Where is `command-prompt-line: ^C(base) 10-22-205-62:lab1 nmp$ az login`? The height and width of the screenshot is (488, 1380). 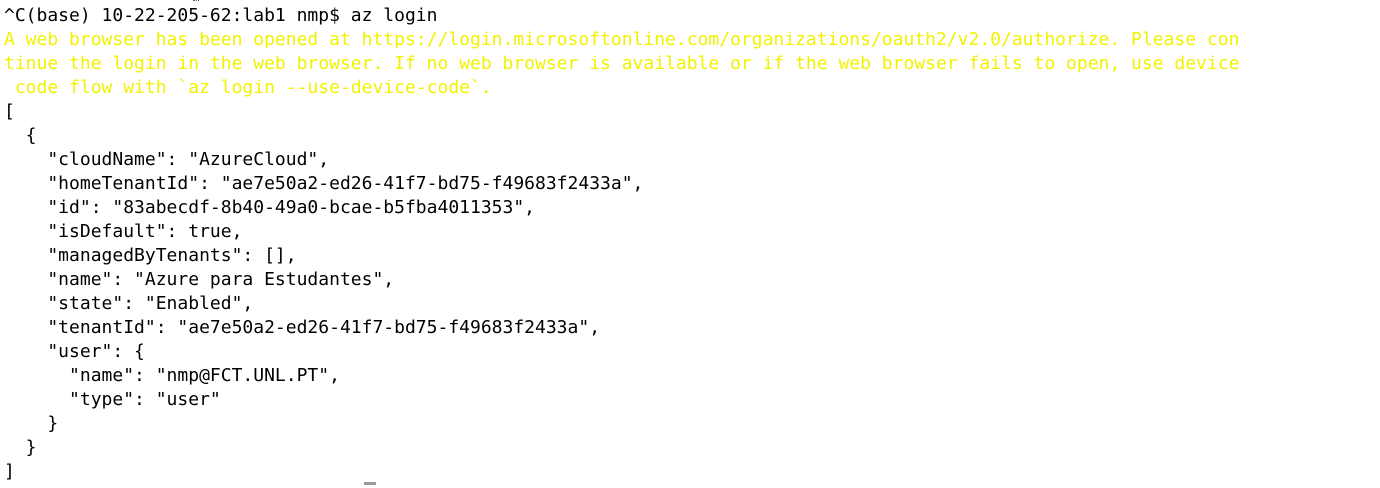 command-prompt-line: ^C(base) 10-22-205-62:lab1 nmp$ az login is located at coordinates (221, 15).